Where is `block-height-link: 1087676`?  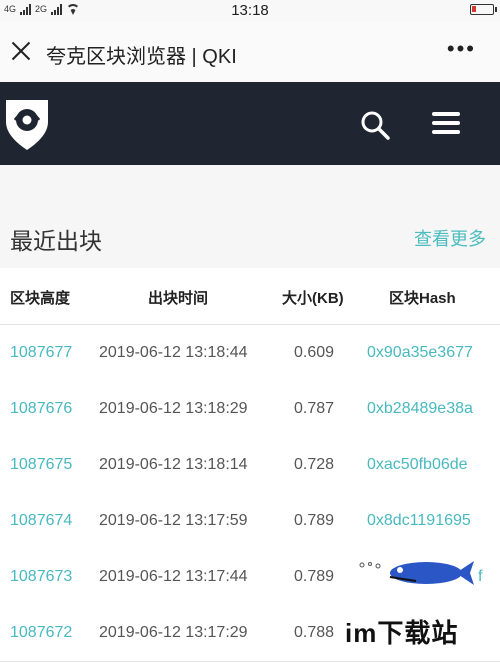 block-height-link: 1087676 is located at coordinates (41, 409).